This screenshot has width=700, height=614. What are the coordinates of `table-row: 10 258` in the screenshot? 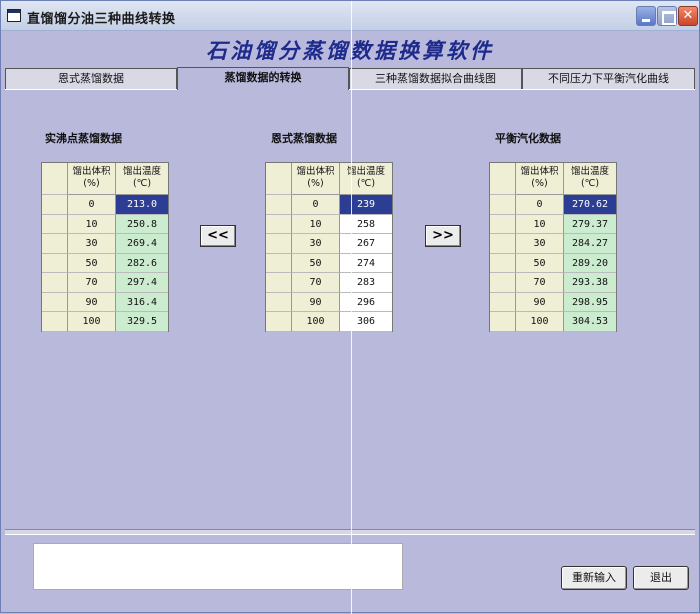 It's located at (329, 224).